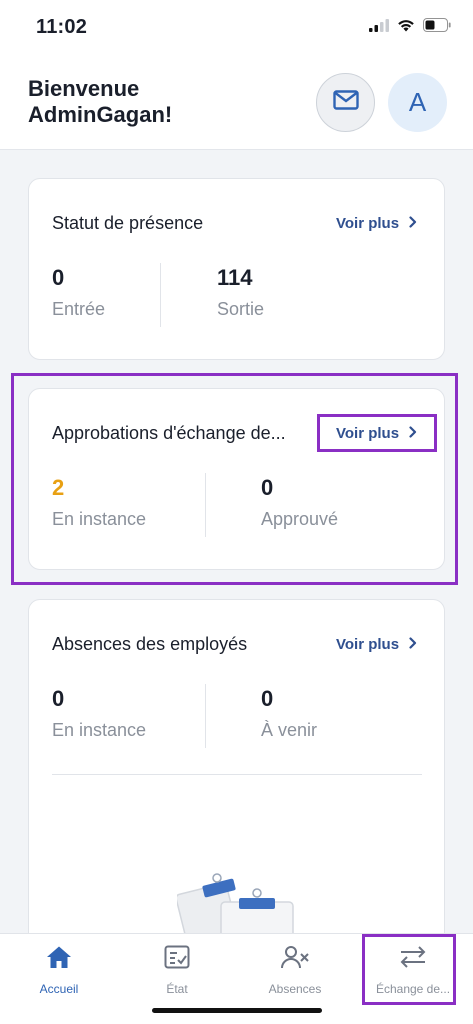  I want to click on tab-label: Accueil, so click(59, 989).